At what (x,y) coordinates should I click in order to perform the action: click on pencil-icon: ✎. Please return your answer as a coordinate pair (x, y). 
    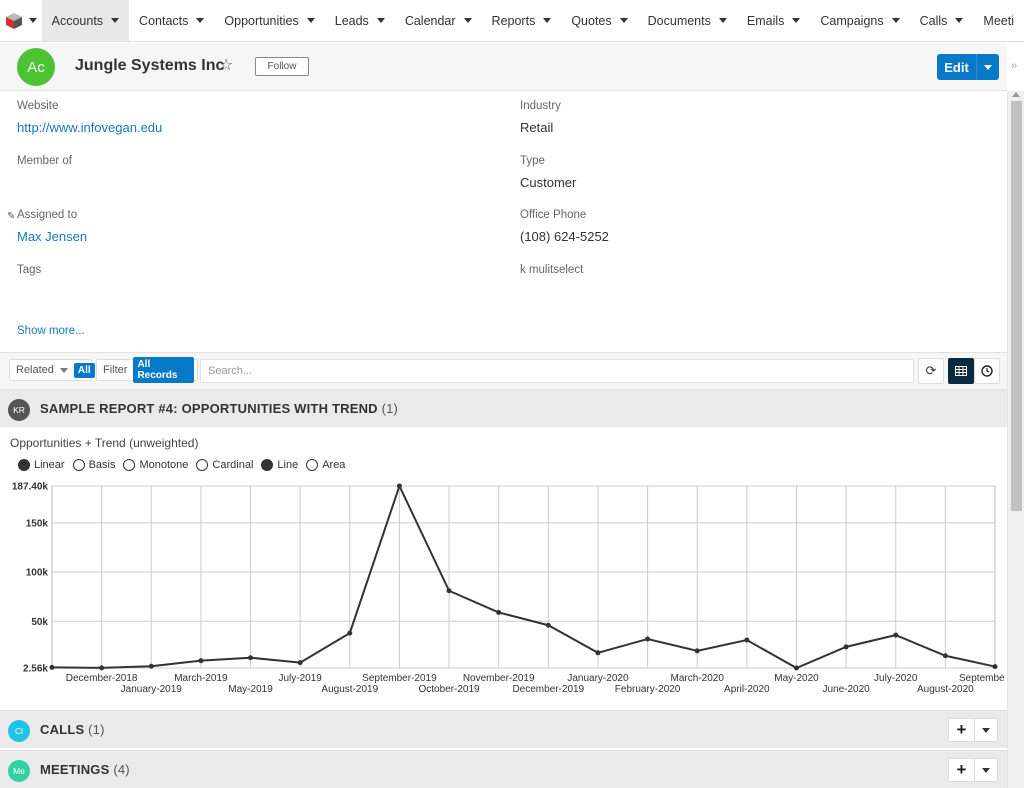
    Looking at the image, I should click on (11, 216).